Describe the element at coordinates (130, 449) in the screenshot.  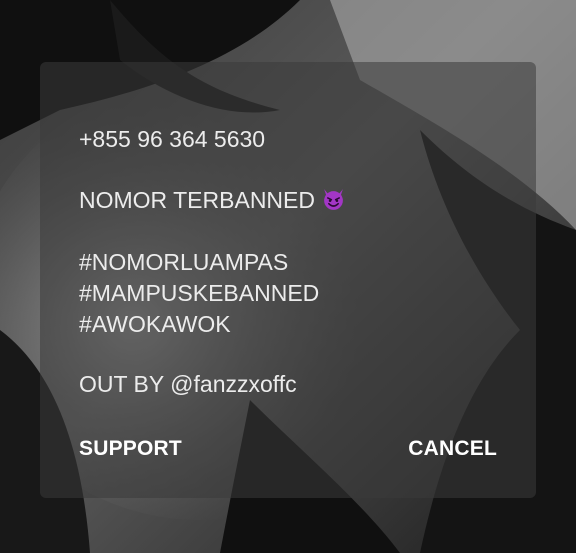
I see `support-button: SUPPORT` at that location.